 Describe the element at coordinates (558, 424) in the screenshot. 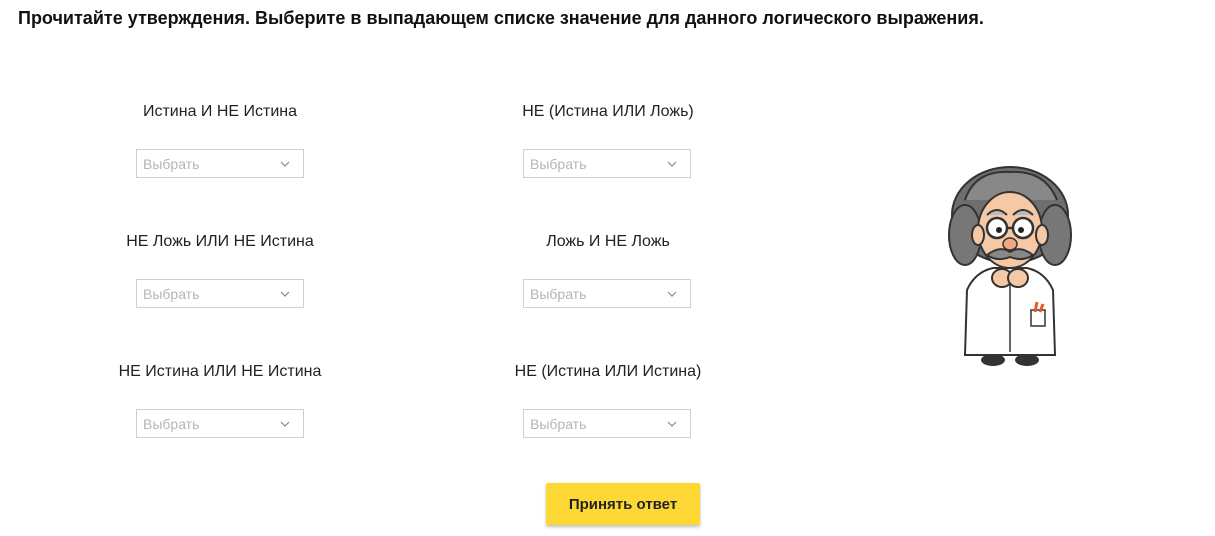

I see `statement-6-select-placeholder: Выбрать` at that location.